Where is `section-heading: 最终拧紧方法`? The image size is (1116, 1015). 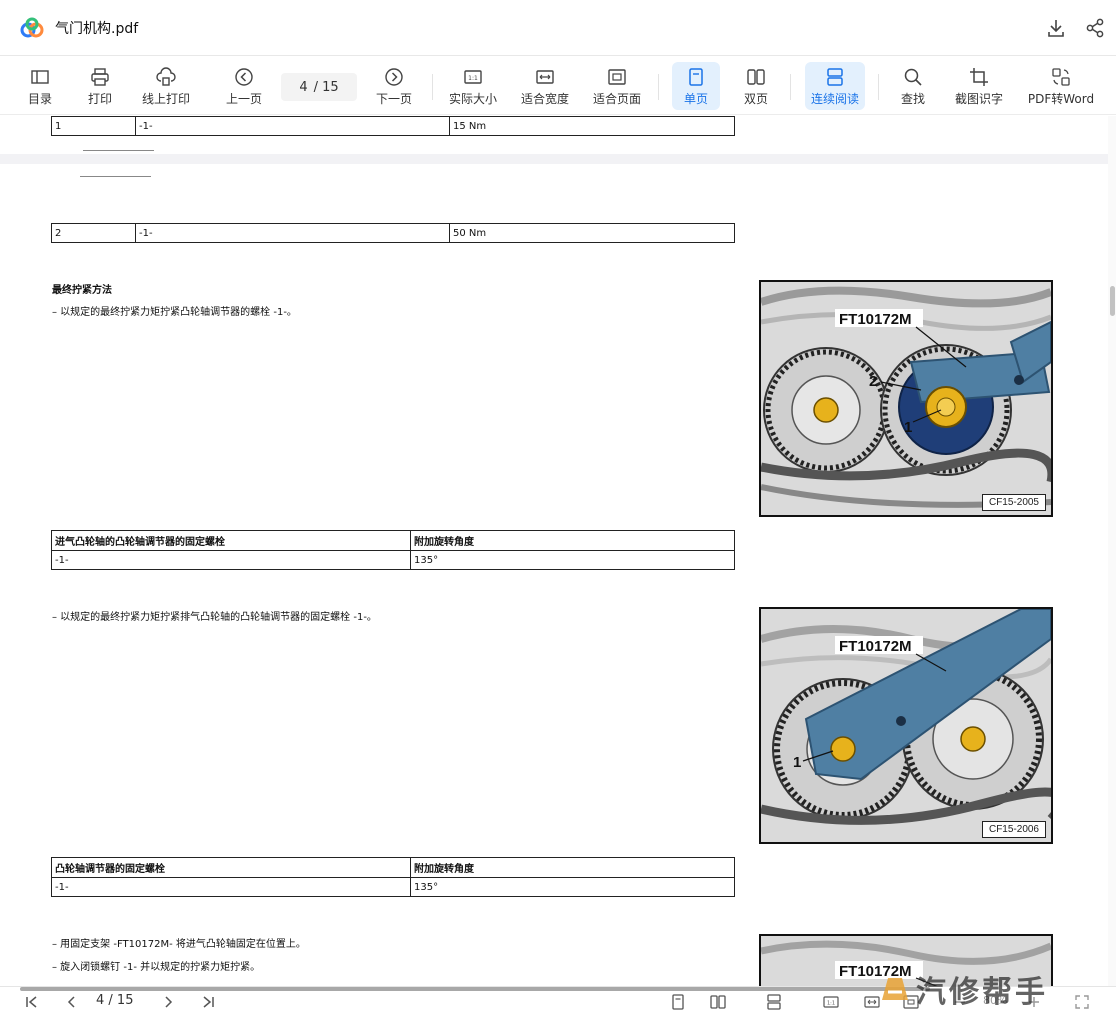
section-heading: 最终拧紧方法 is located at coordinates (82, 290).